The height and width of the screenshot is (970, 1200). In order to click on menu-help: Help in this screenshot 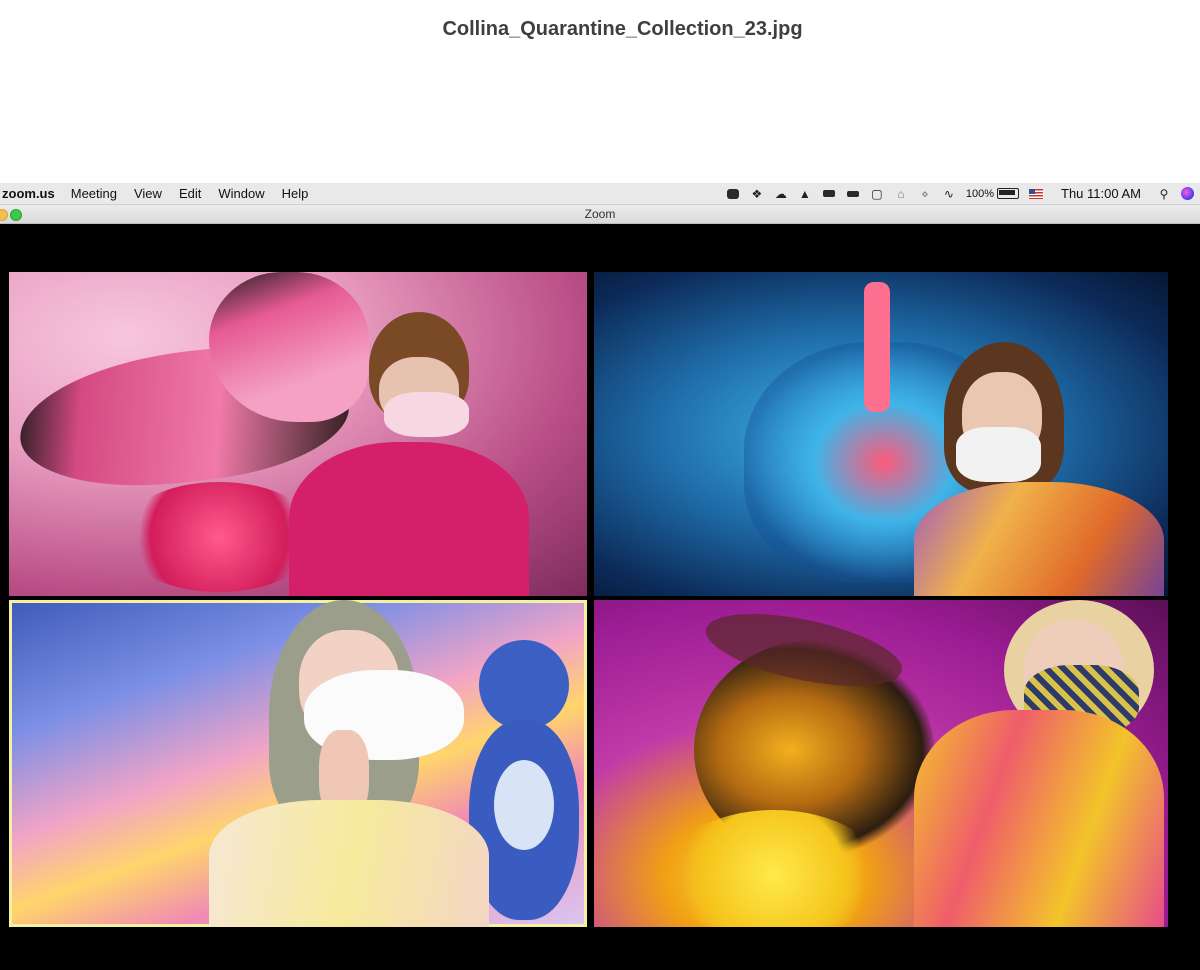, I will do `click(295, 193)`.